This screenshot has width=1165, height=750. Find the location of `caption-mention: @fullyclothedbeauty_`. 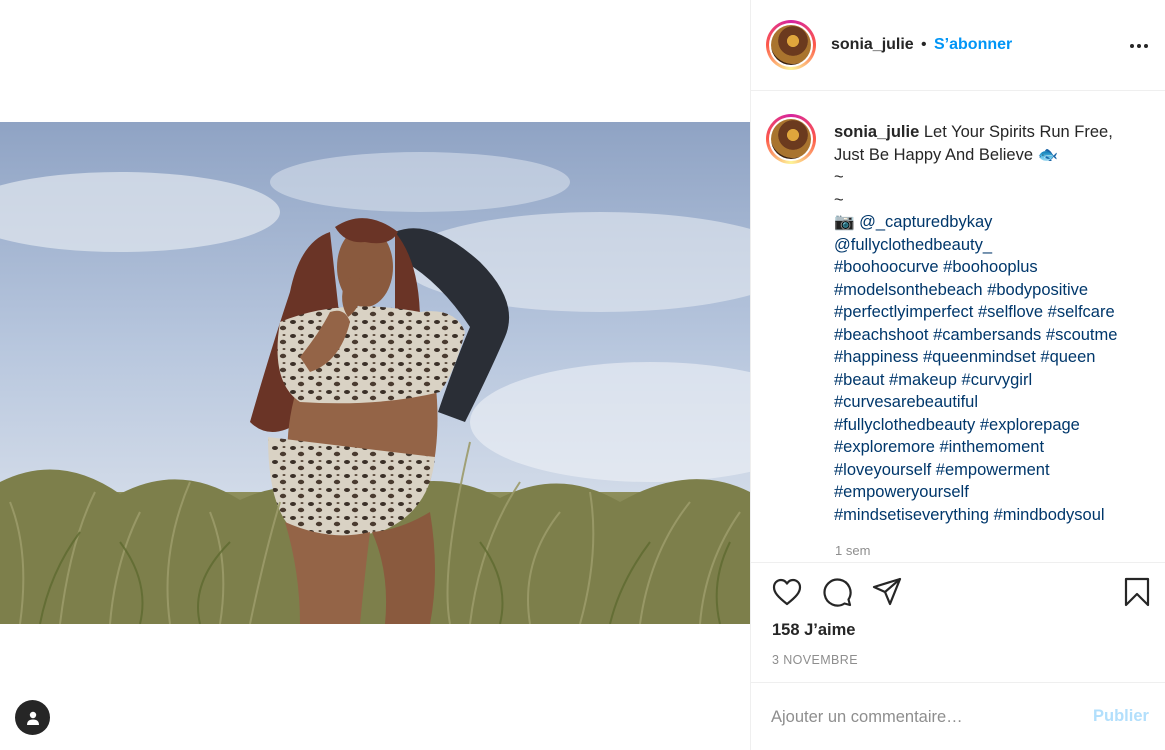

caption-mention: @fullyclothedbeauty_ is located at coordinates (989, 245).